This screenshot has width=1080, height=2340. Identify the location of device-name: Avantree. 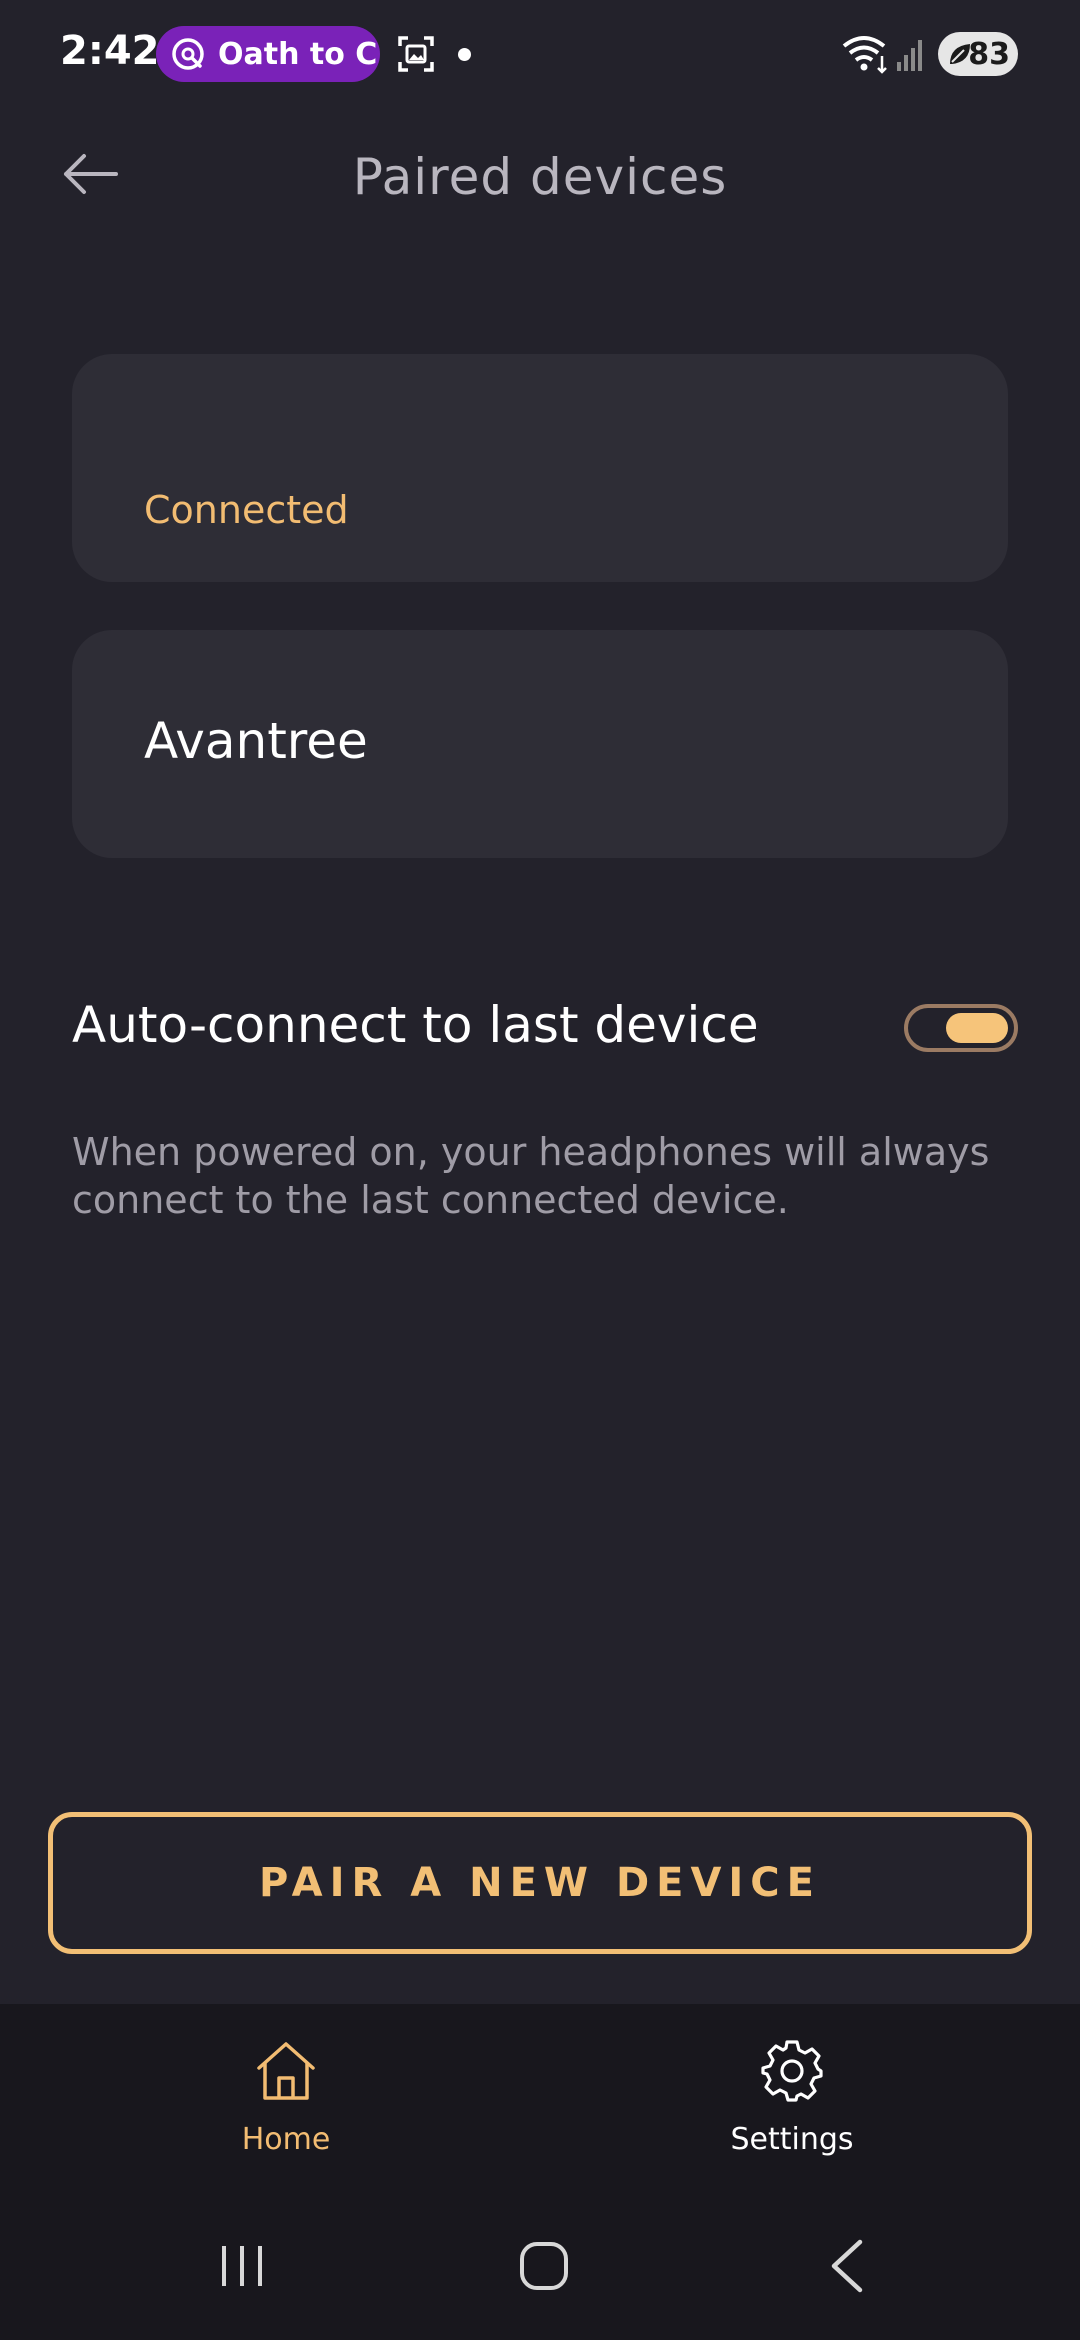
(256, 741).